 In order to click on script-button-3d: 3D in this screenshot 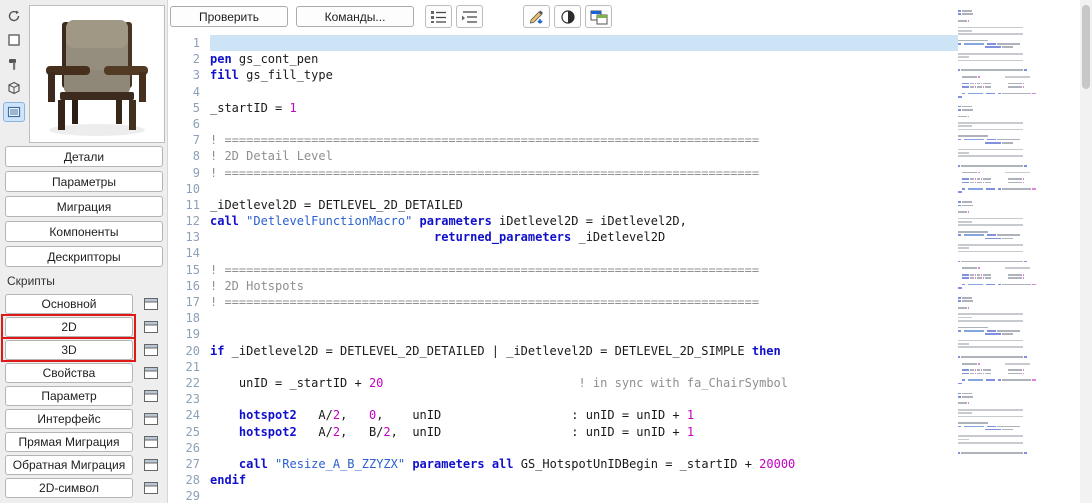, I will do `click(69, 350)`.